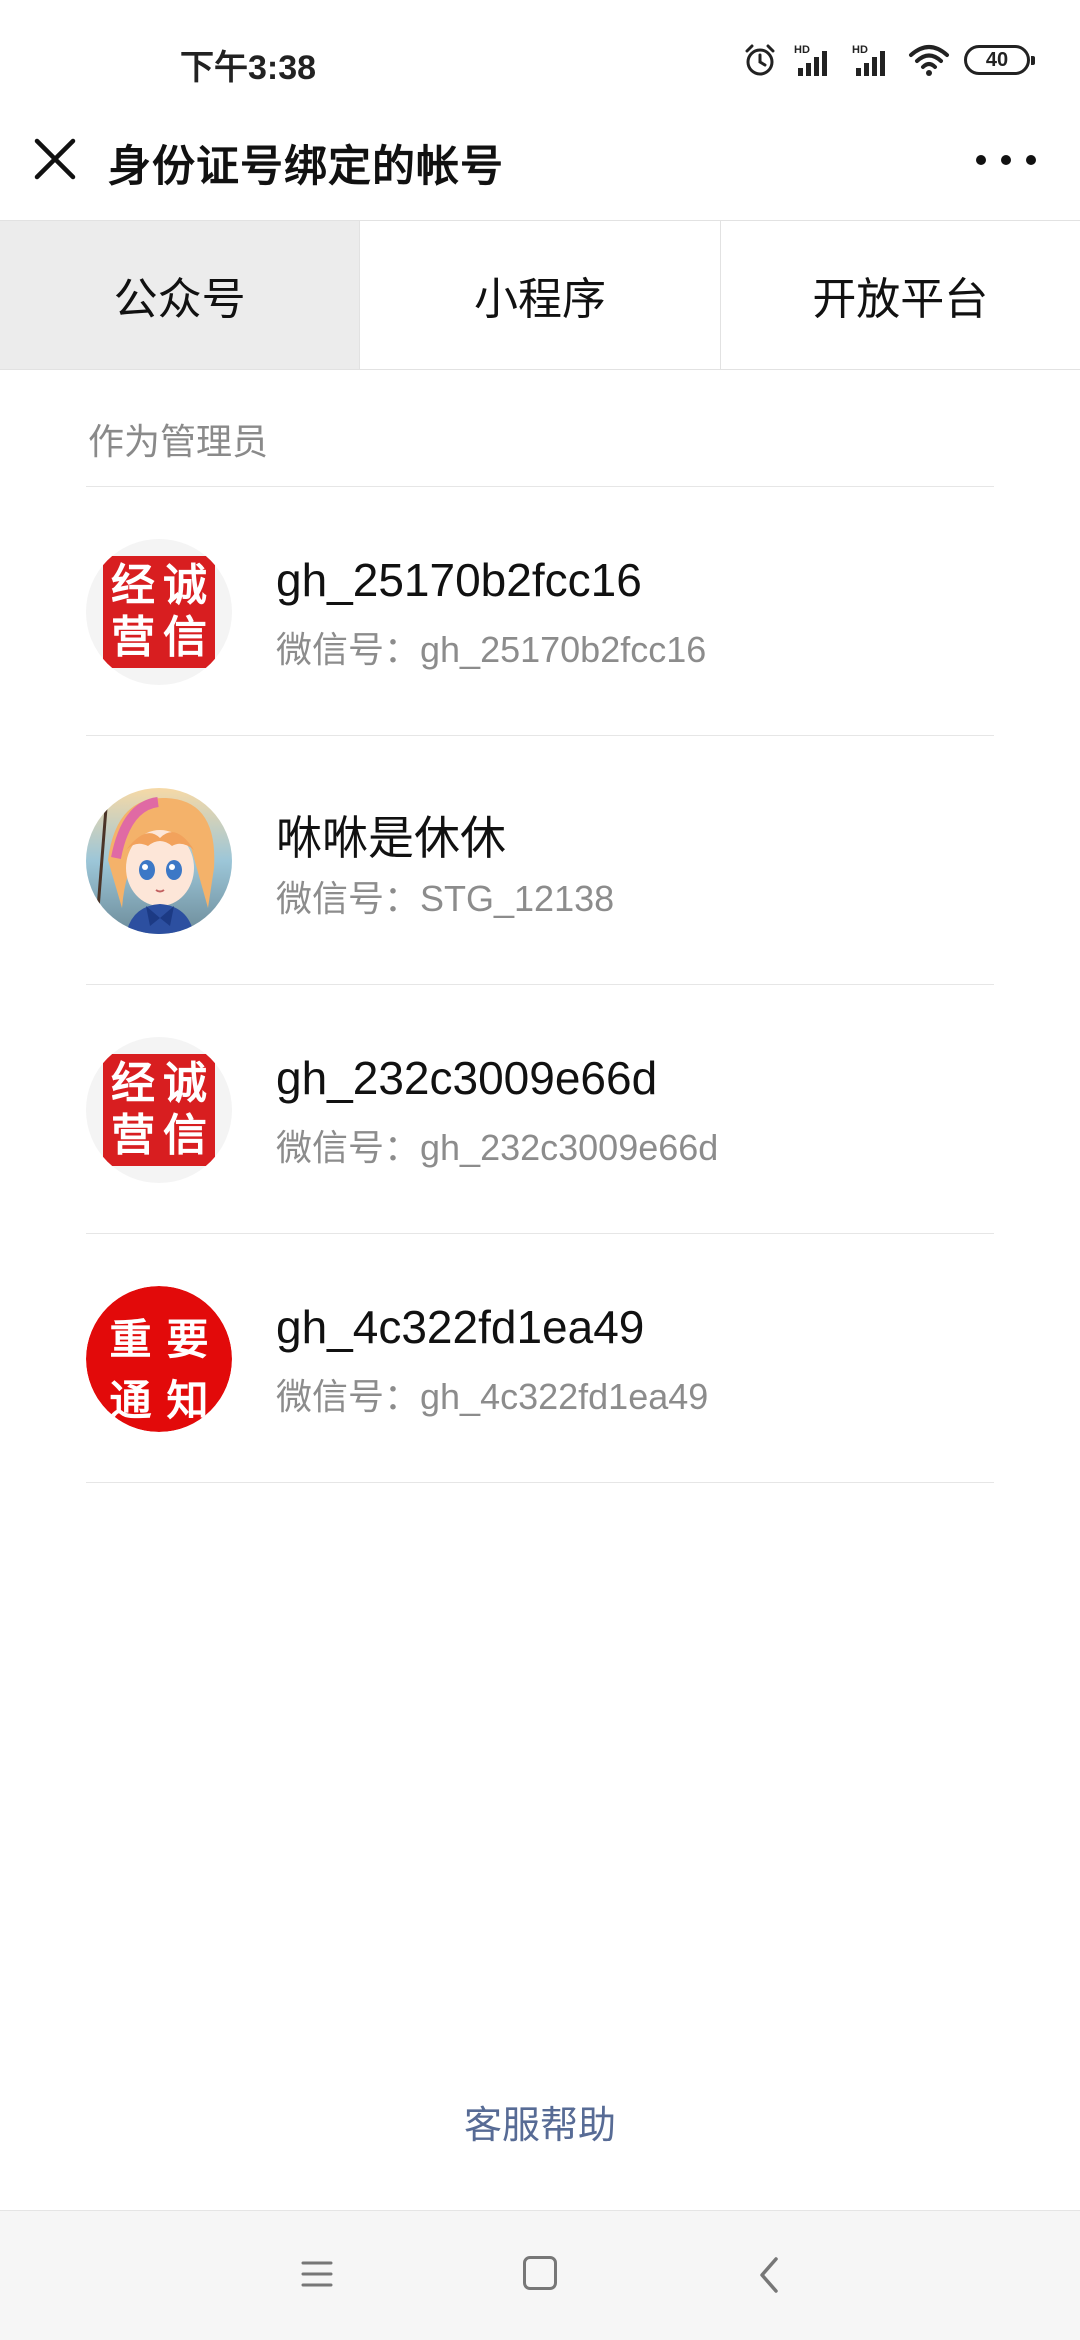 This screenshot has height=2340, width=1080. Describe the element at coordinates (769, 2275) in the screenshot. I see `back-icon` at that location.